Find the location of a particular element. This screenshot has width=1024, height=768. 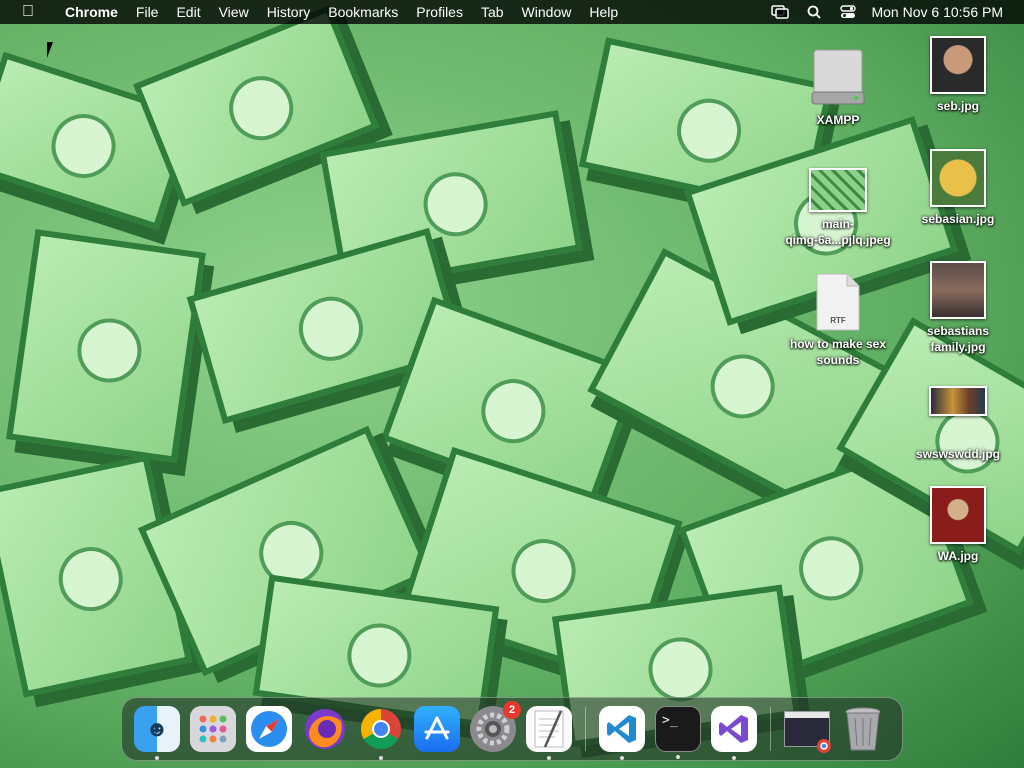

dock-textedit is located at coordinates (549, 733).